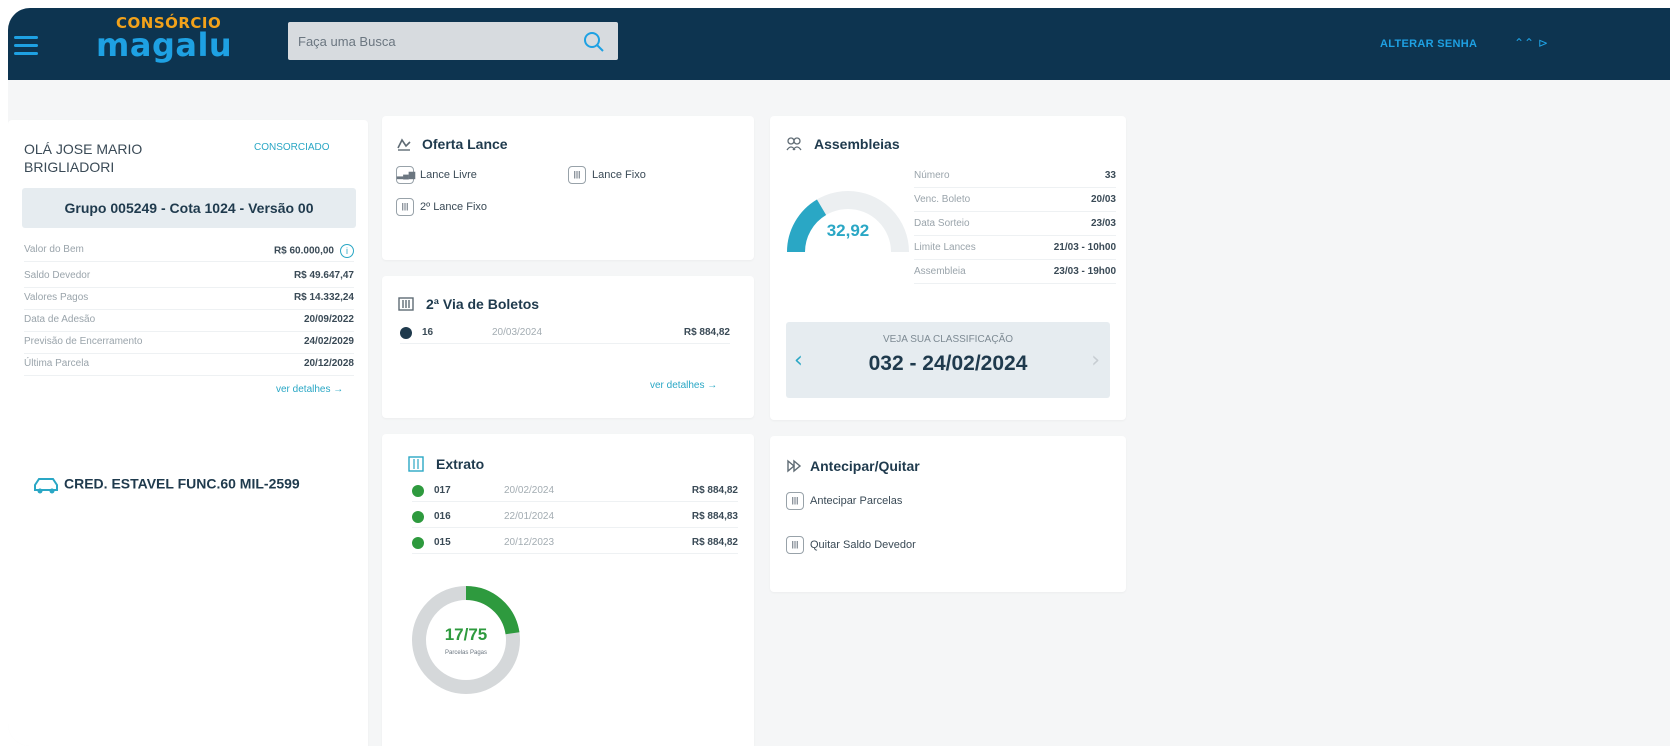  Describe the element at coordinates (1110, 175) in the screenshot. I see `assembleia-value: 33` at that location.